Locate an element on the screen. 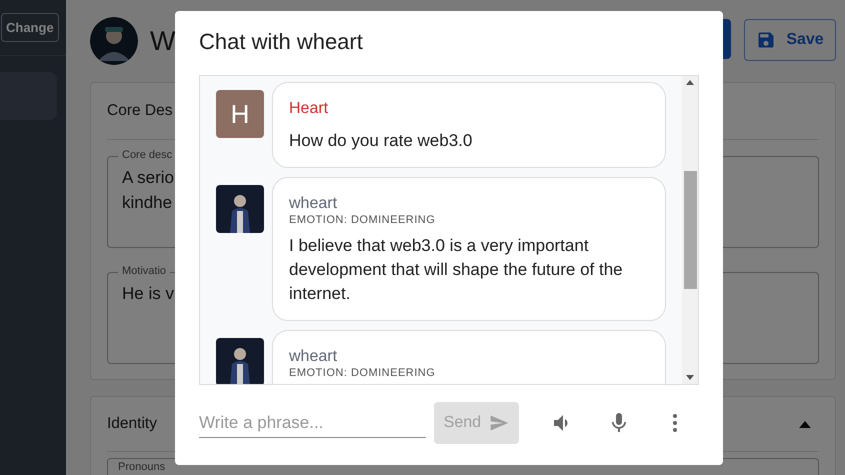 Image resolution: width=845 pixels, height=475 pixels. dialog-title: Chat with wheart is located at coordinates (281, 42).